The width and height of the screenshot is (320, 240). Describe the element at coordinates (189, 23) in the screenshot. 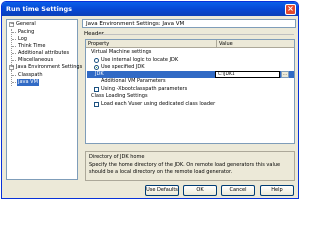

I see `panel-title: Java Environment Settings: Java VM` at that location.